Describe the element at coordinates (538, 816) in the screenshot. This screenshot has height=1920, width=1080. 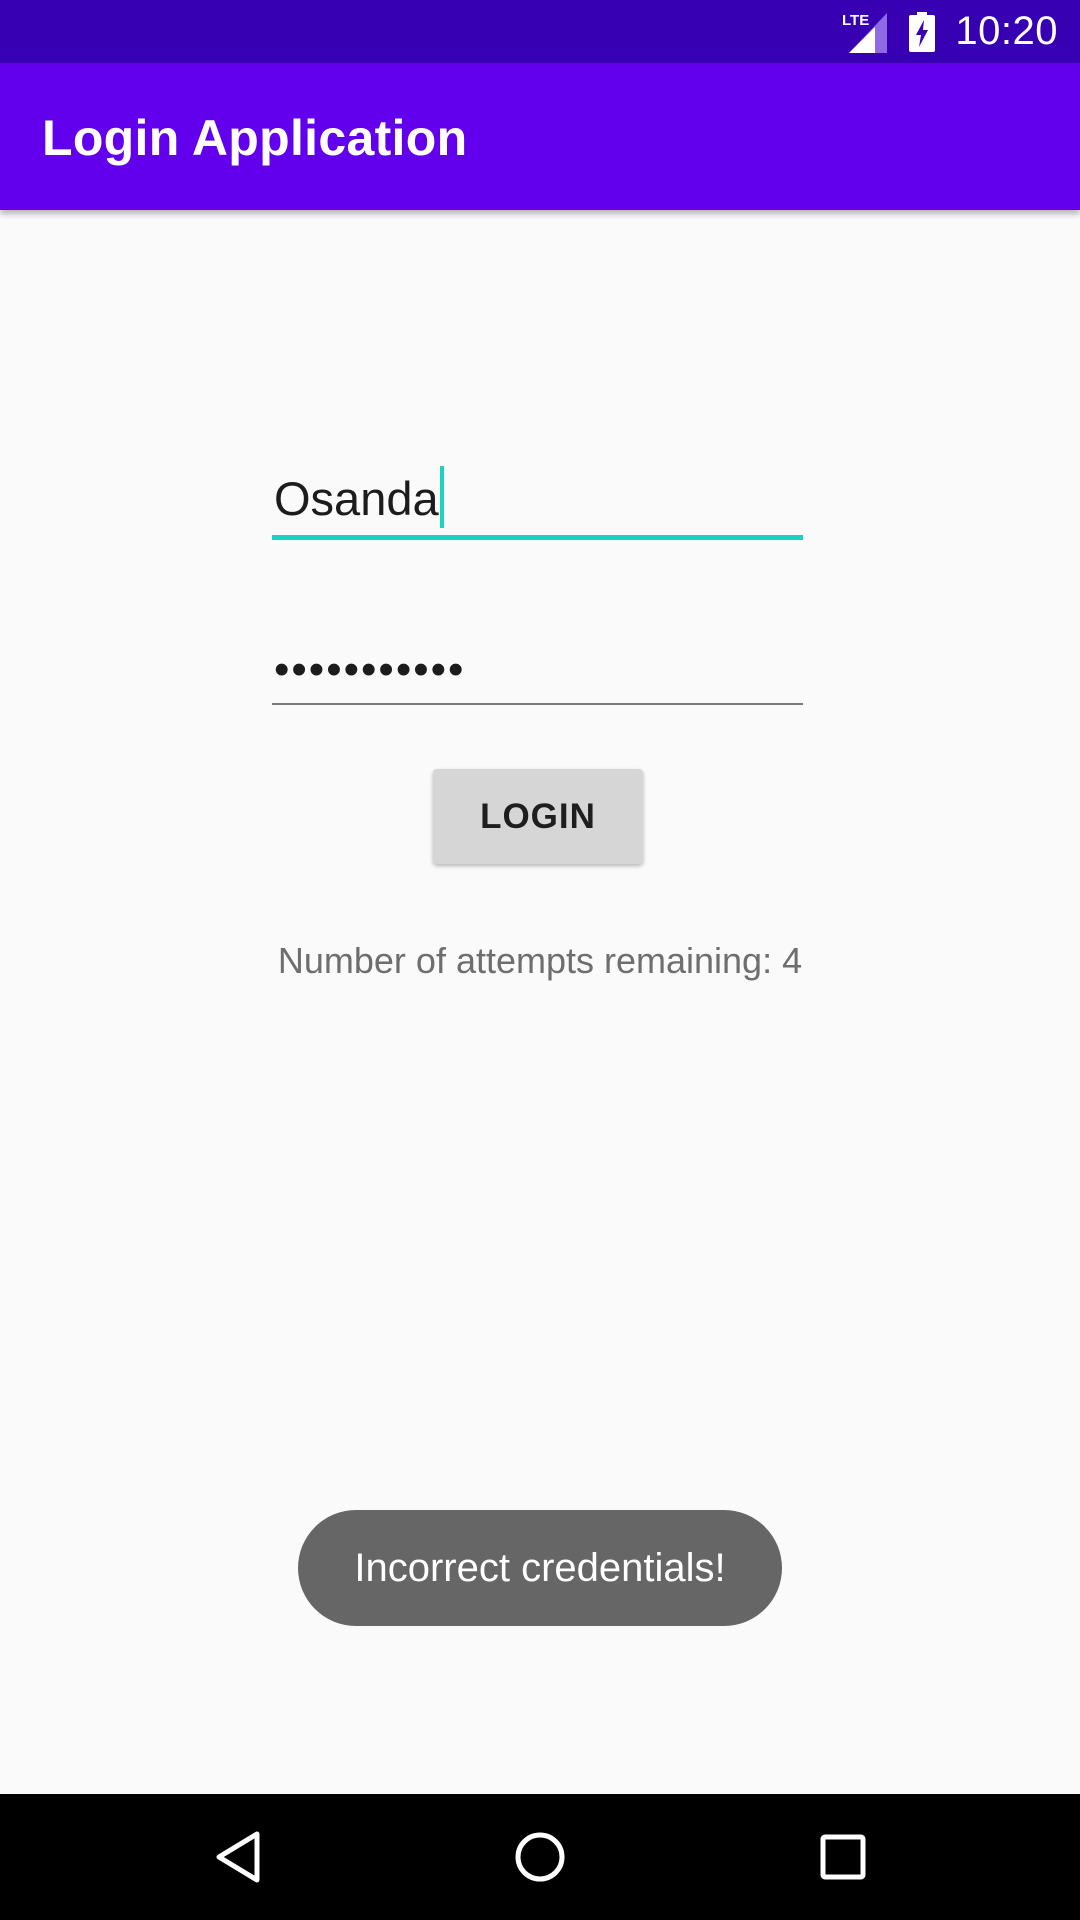
I see `login-button: LOGIN` at that location.